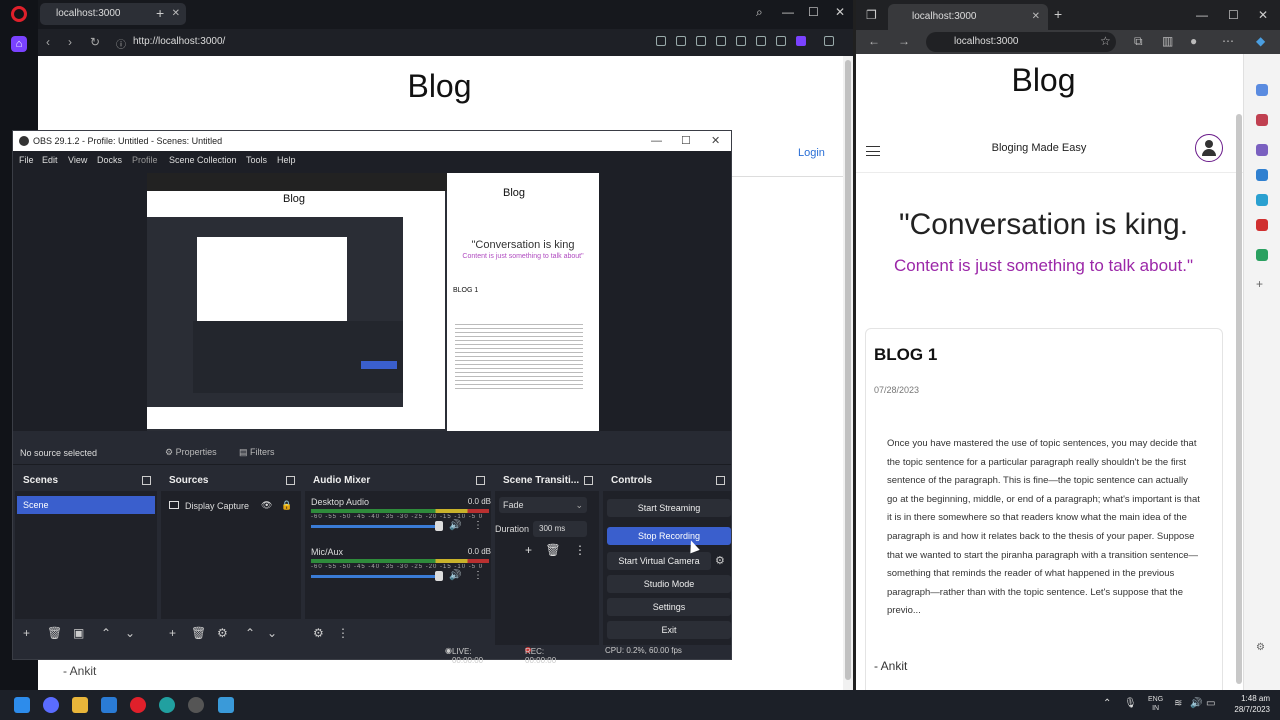 The width and height of the screenshot is (1280, 720). What do you see at coordinates (580, 550) in the screenshot?
I see `transition-menu-icon: ⋮` at bounding box center [580, 550].